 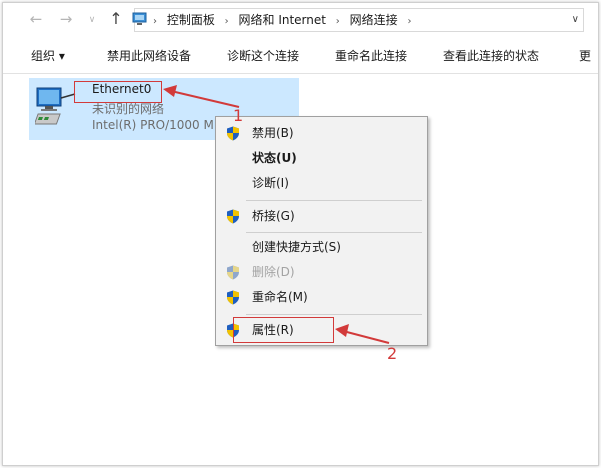 What do you see at coordinates (238, 115) in the screenshot?
I see `annotation-step-1: 1` at bounding box center [238, 115].